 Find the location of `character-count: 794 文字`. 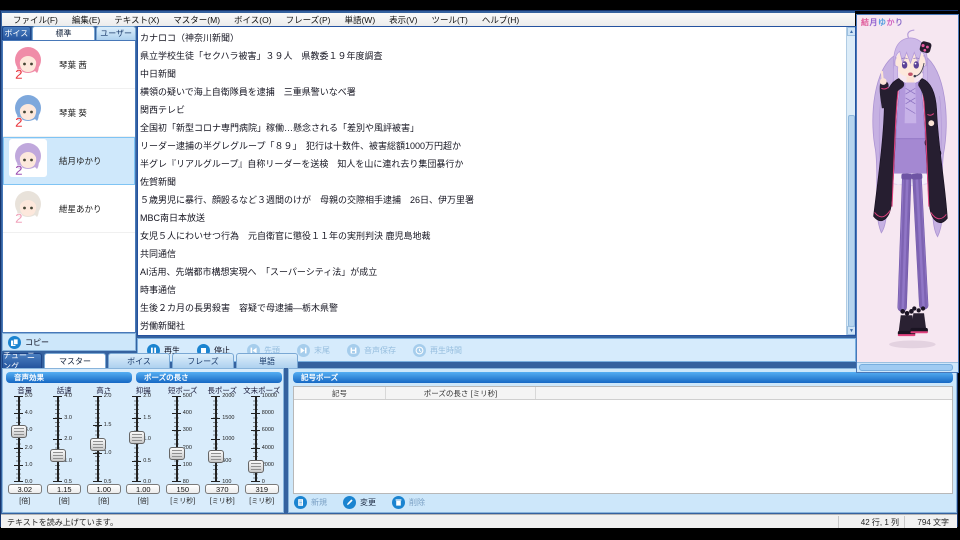

character-count: 794 文字 is located at coordinates (933, 522).